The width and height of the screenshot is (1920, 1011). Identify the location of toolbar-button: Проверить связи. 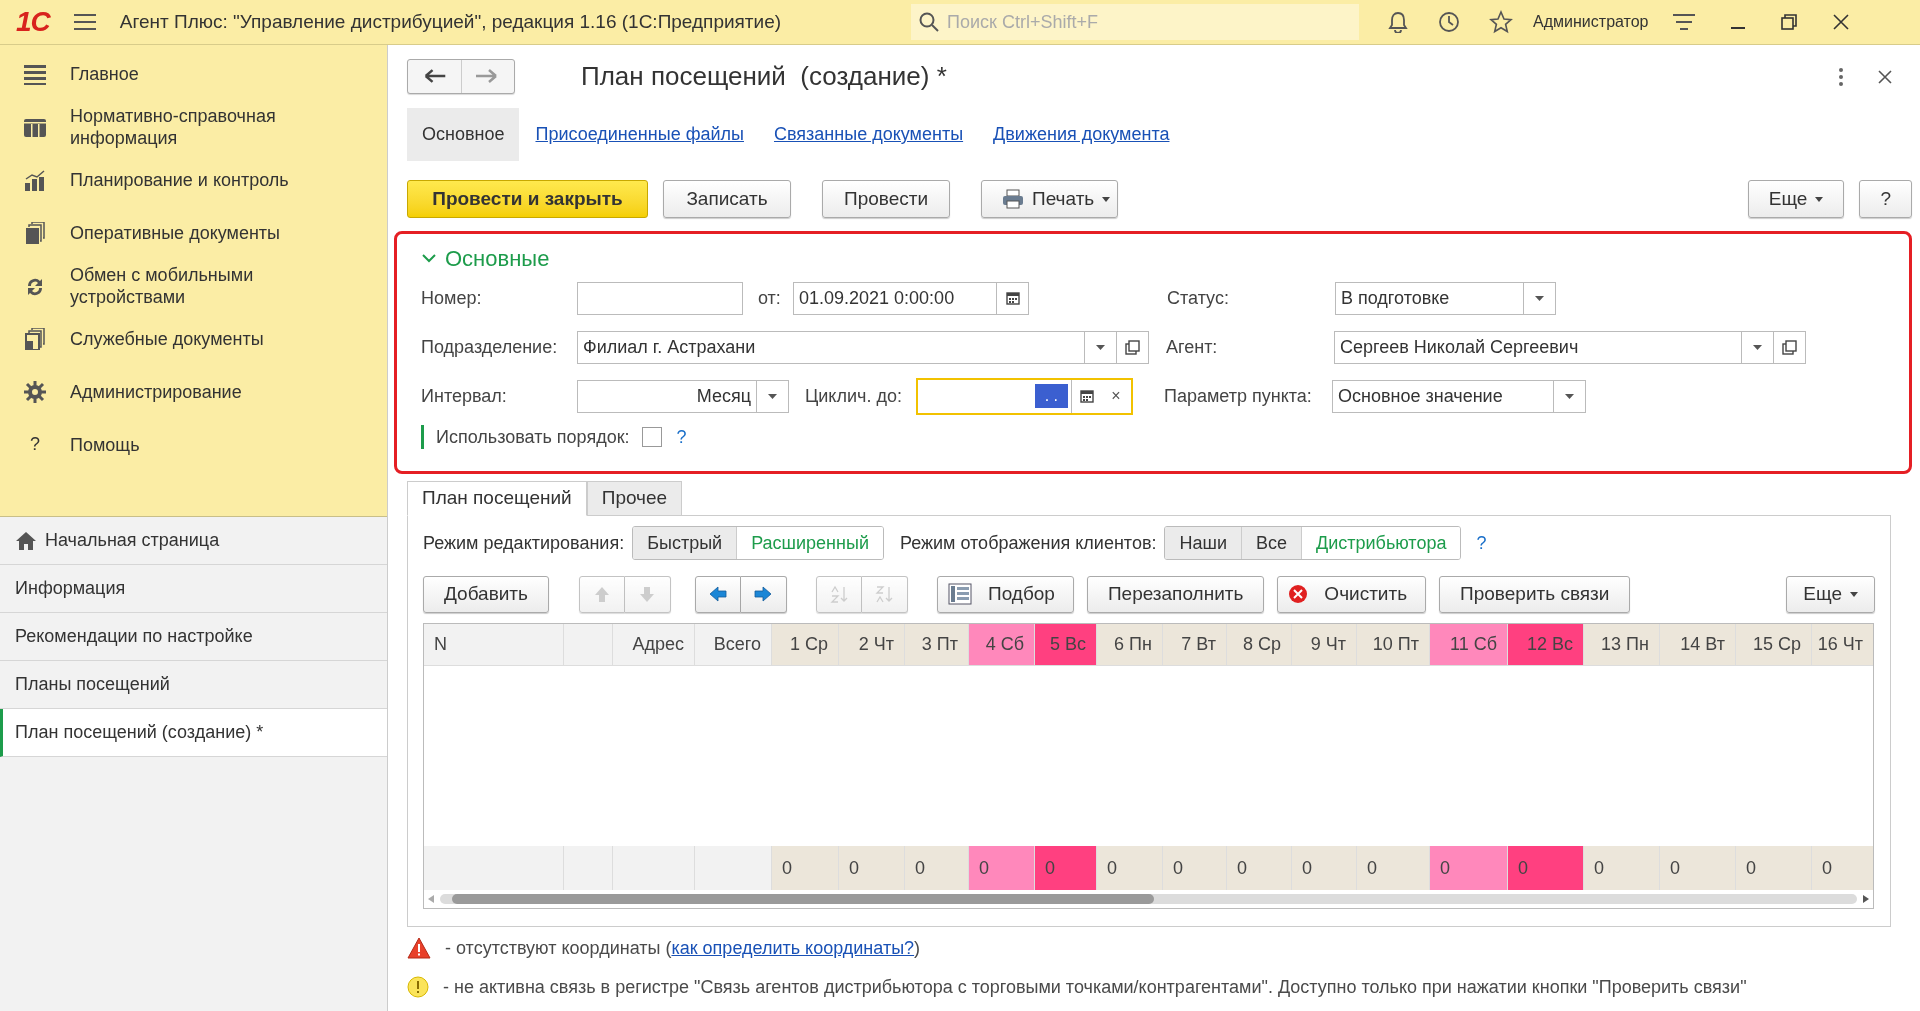
(1535, 594).